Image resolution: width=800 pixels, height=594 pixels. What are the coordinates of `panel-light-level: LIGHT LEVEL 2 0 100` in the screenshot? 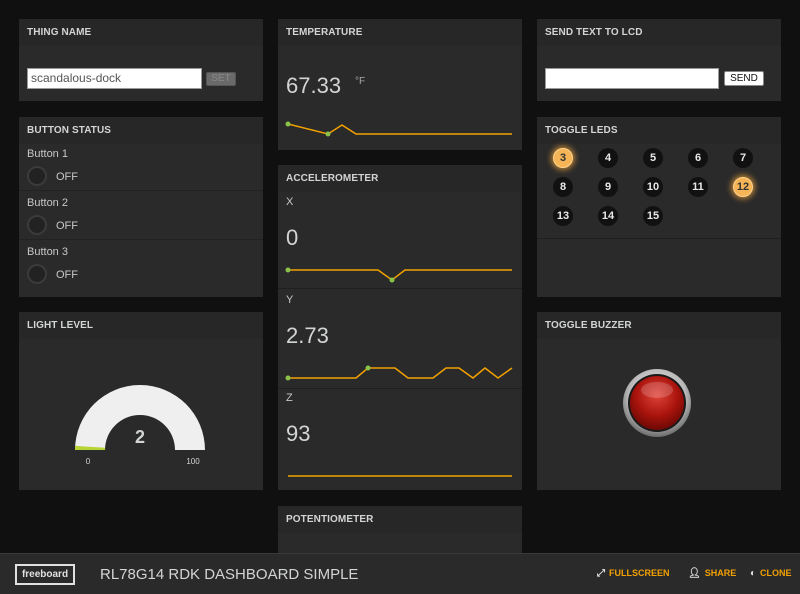 It's located at (141, 401).